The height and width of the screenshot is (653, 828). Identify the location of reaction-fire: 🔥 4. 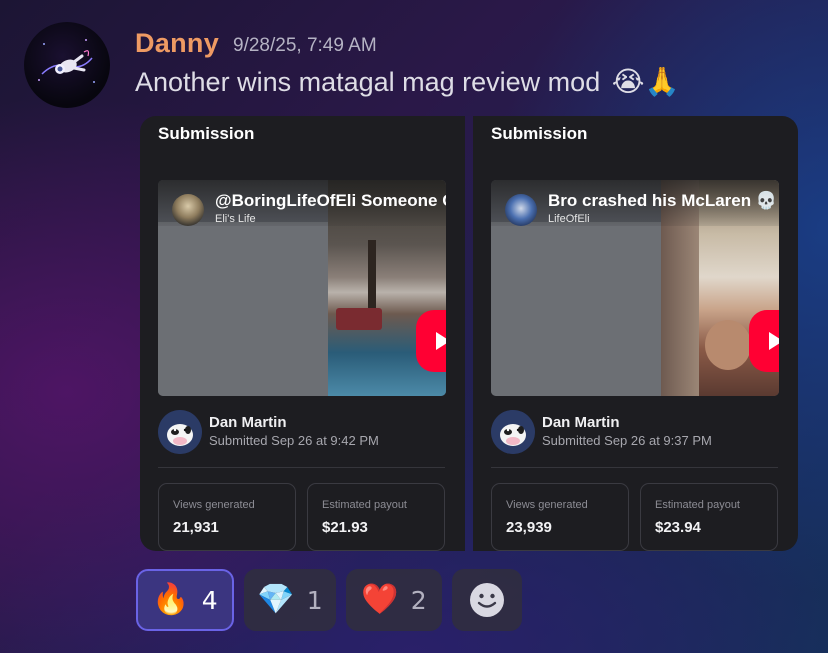
(185, 600).